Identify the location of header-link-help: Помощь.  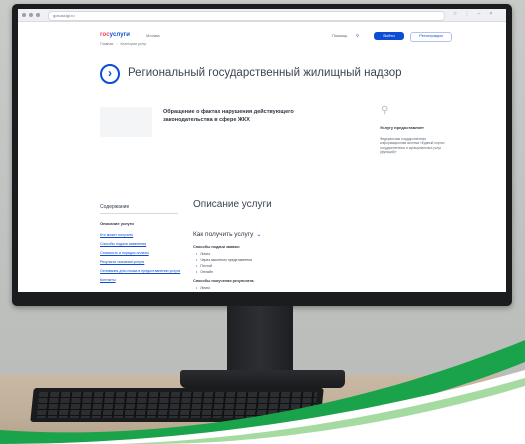
(339, 36).